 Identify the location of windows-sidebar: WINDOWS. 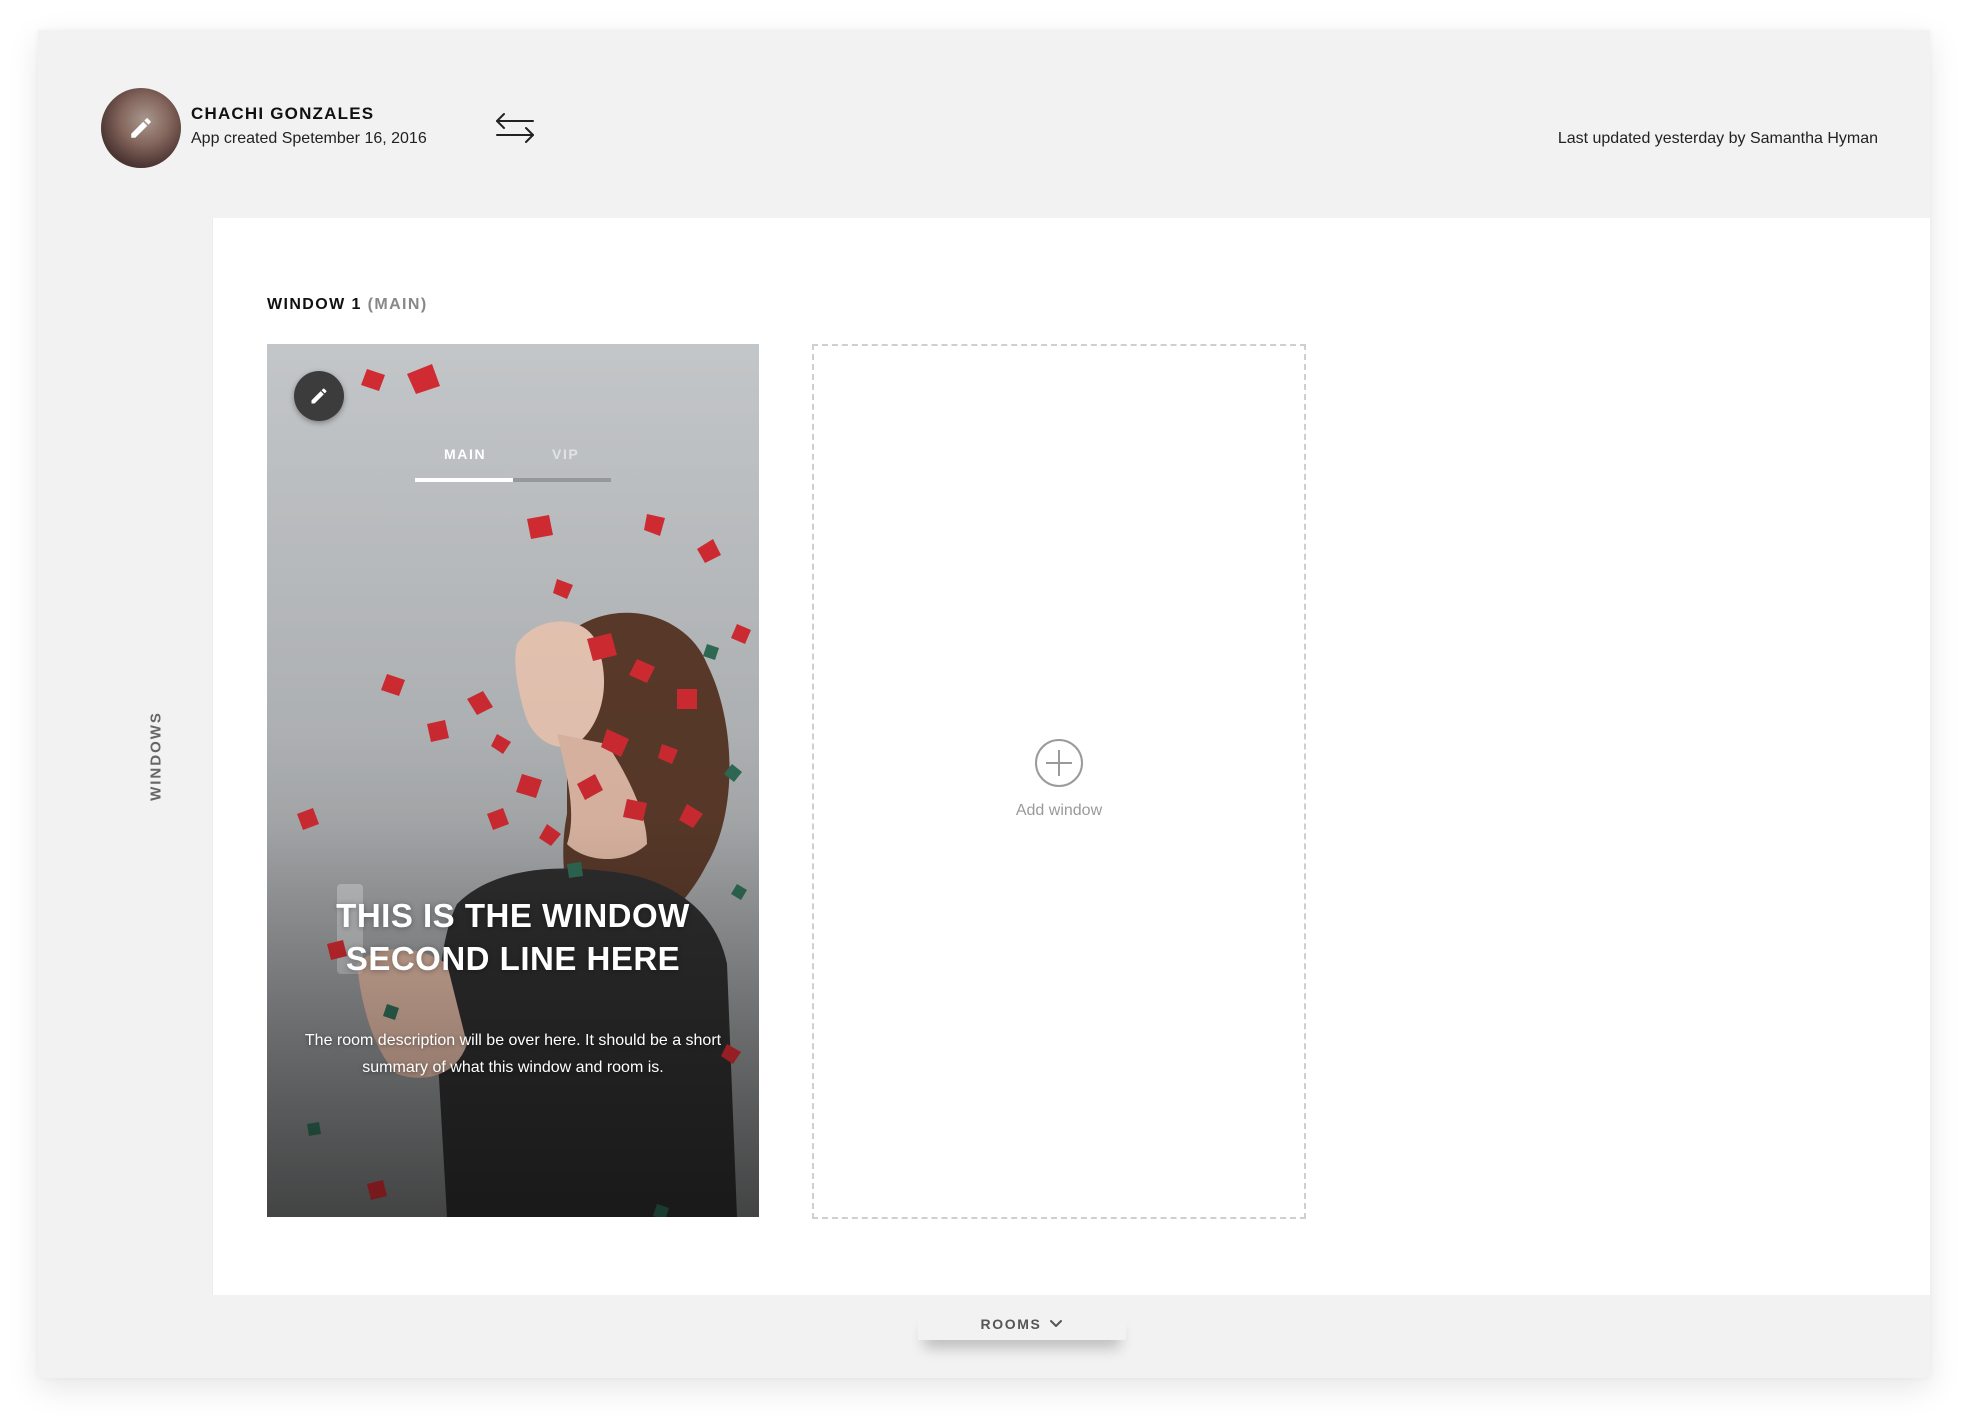
(156, 756).